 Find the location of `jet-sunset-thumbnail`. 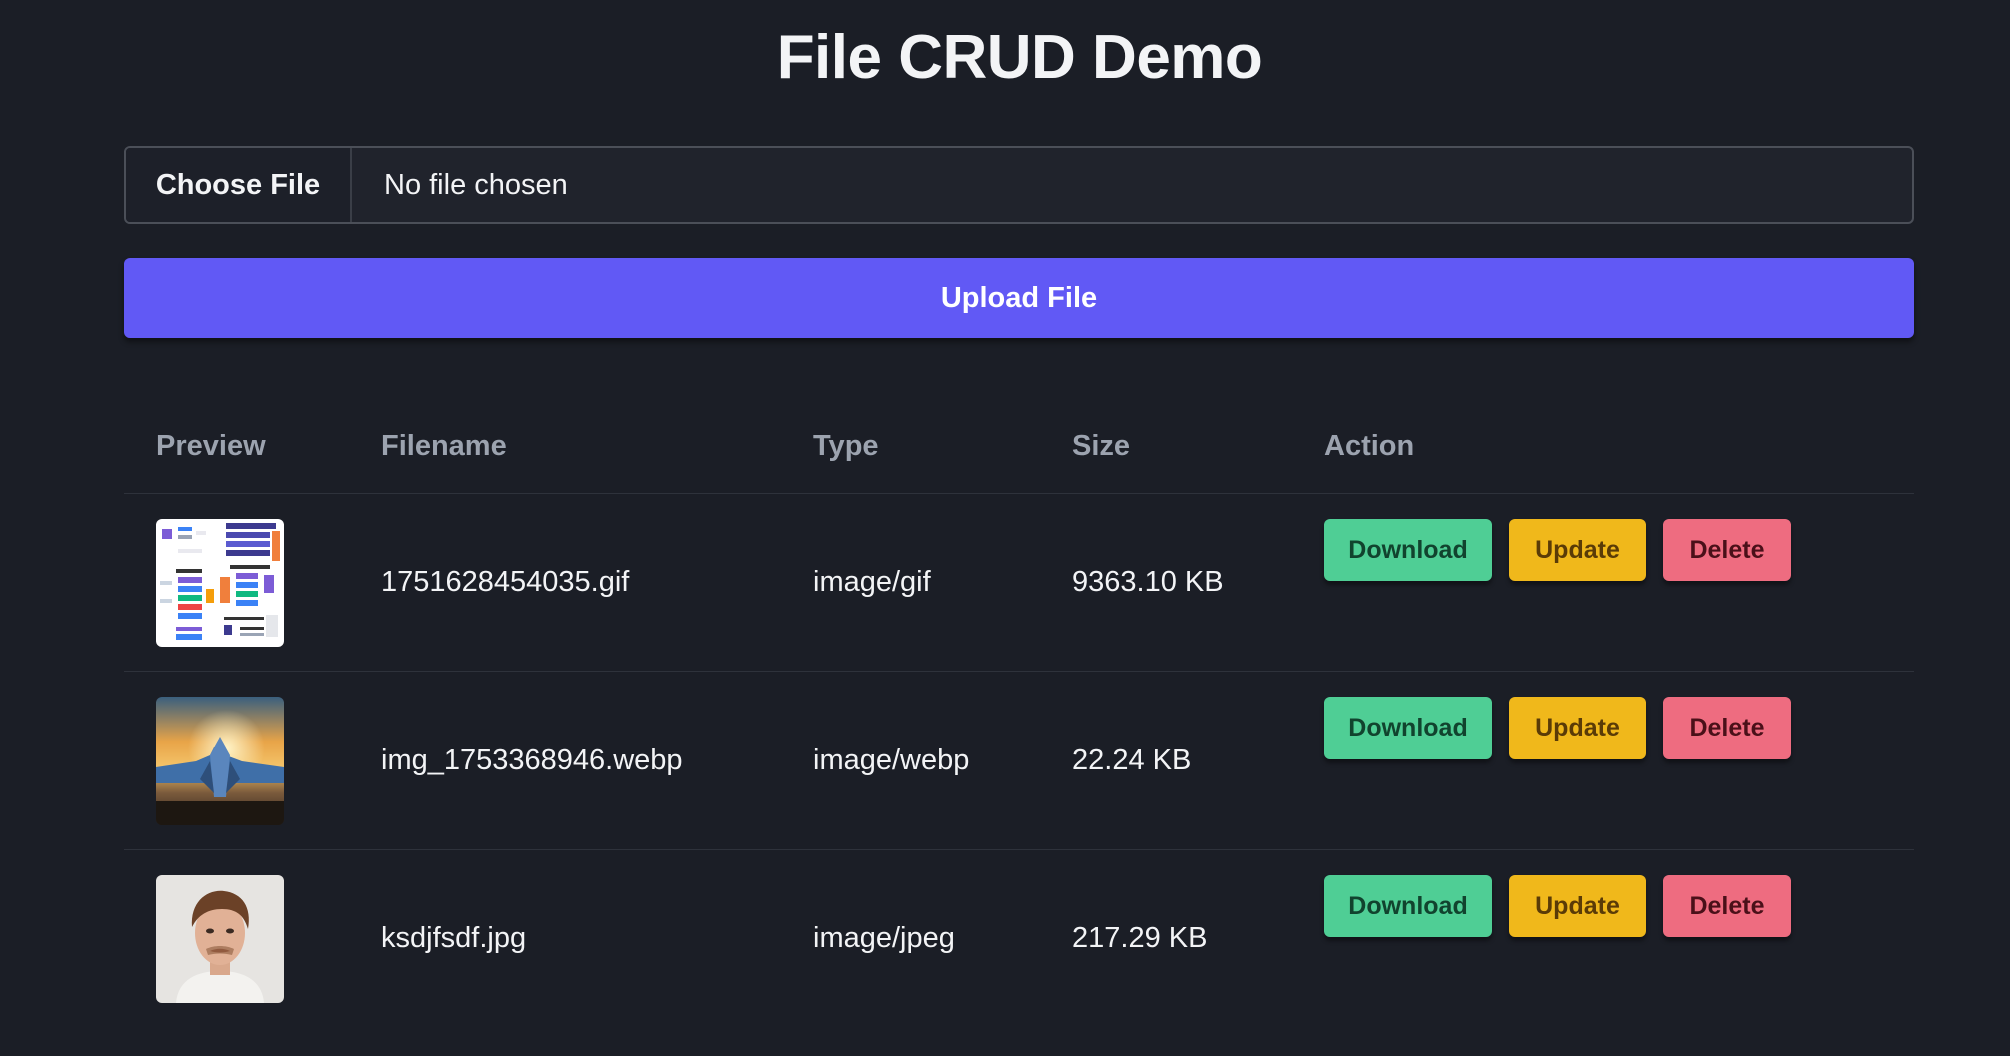

jet-sunset-thumbnail is located at coordinates (220, 760).